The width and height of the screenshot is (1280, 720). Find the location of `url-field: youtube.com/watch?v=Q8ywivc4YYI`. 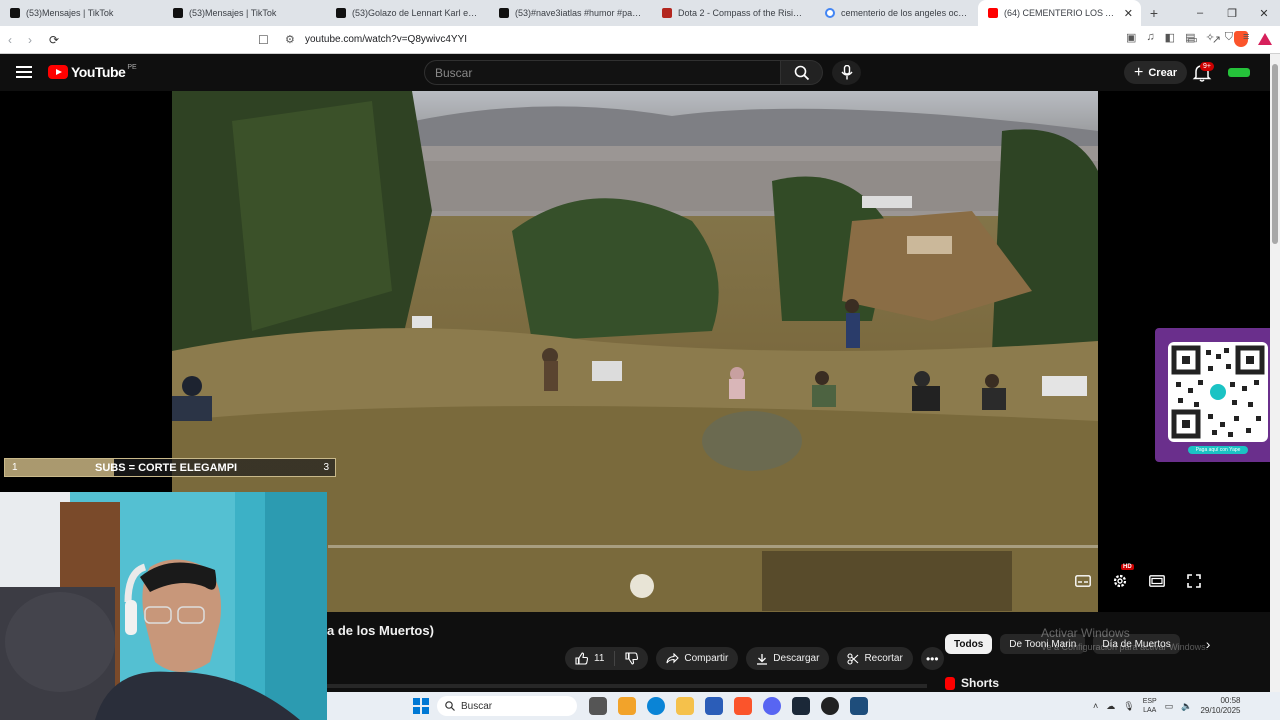

url-field: youtube.com/watch?v=Q8ywivc4YYI is located at coordinates (386, 39).